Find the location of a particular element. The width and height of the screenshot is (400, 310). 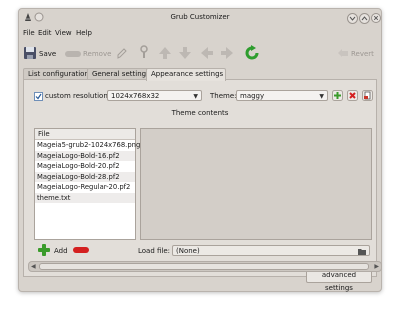

tab-label: Appearance settings is located at coordinates (187, 74).